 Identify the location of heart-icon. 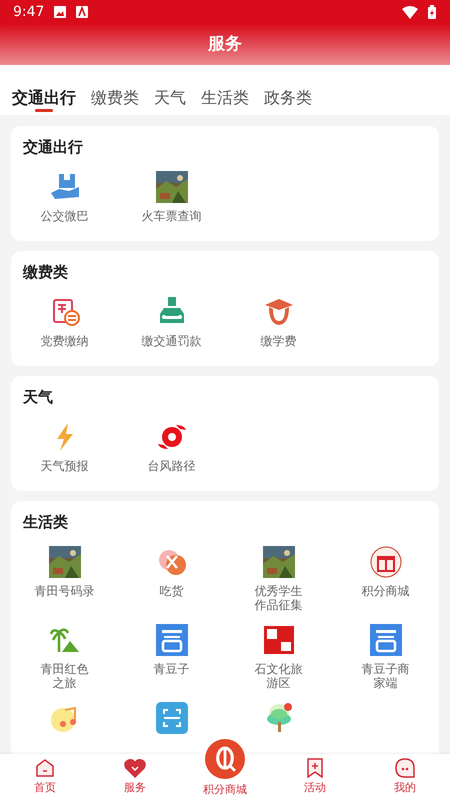
(135, 768).